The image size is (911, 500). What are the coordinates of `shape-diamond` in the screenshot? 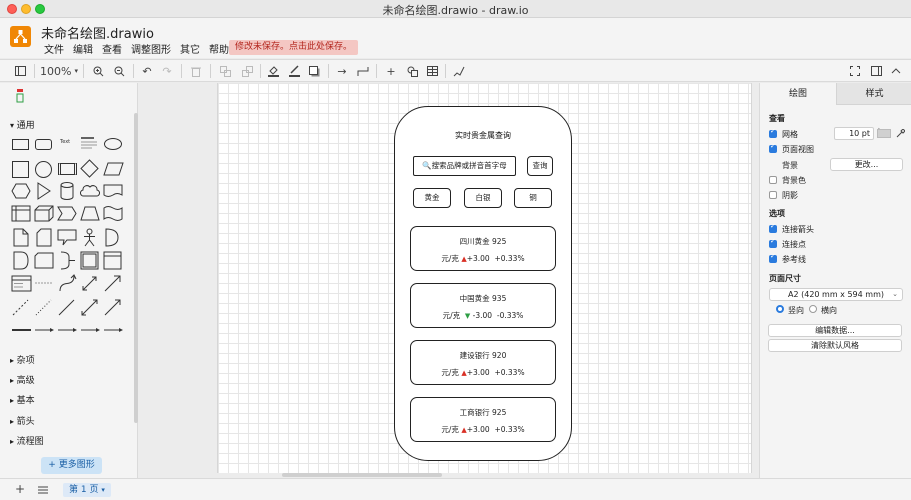 It's located at (89, 168).